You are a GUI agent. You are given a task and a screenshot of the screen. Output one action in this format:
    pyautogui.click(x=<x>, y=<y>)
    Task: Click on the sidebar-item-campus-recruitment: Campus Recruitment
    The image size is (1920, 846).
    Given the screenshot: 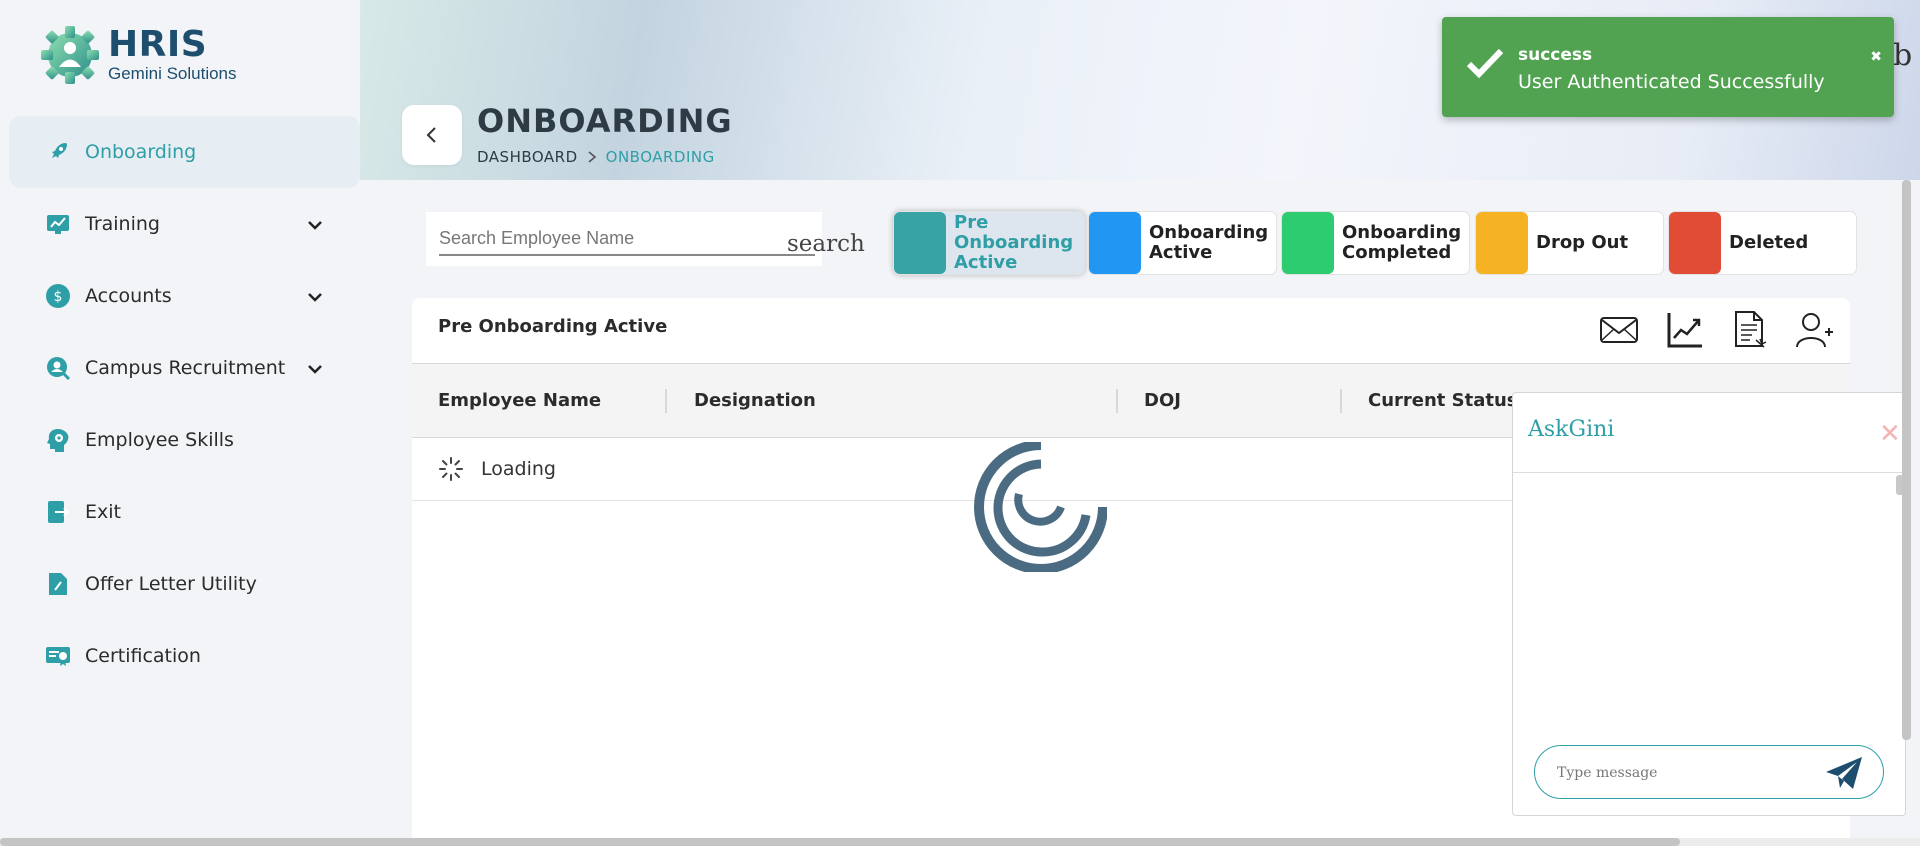 What is the action you would take?
    pyautogui.click(x=184, y=368)
    